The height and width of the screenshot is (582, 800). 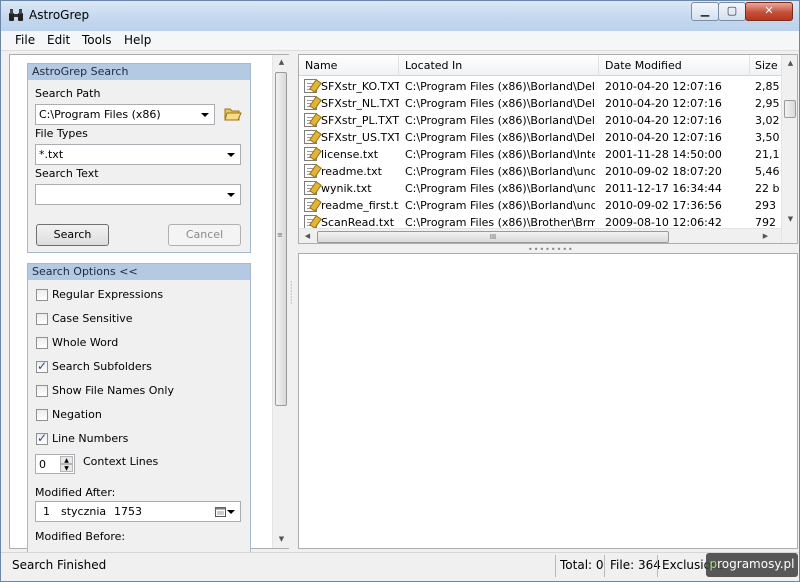 I want to click on modified-after-date: 1 stycznia 1753, so click(x=138, y=511).